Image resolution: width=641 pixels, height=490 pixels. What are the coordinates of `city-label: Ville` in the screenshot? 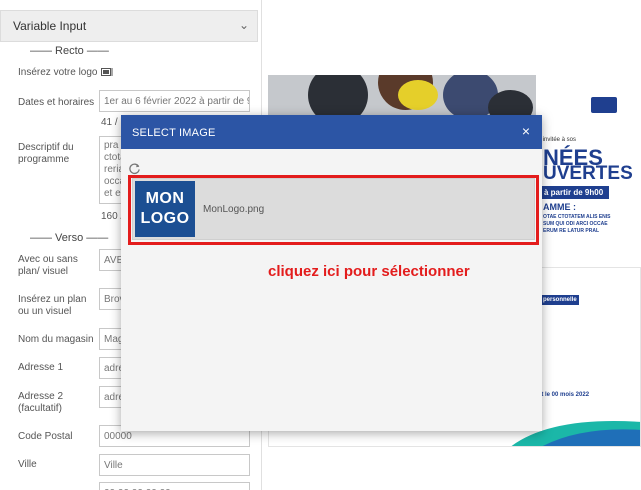 It's located at (27, 464).